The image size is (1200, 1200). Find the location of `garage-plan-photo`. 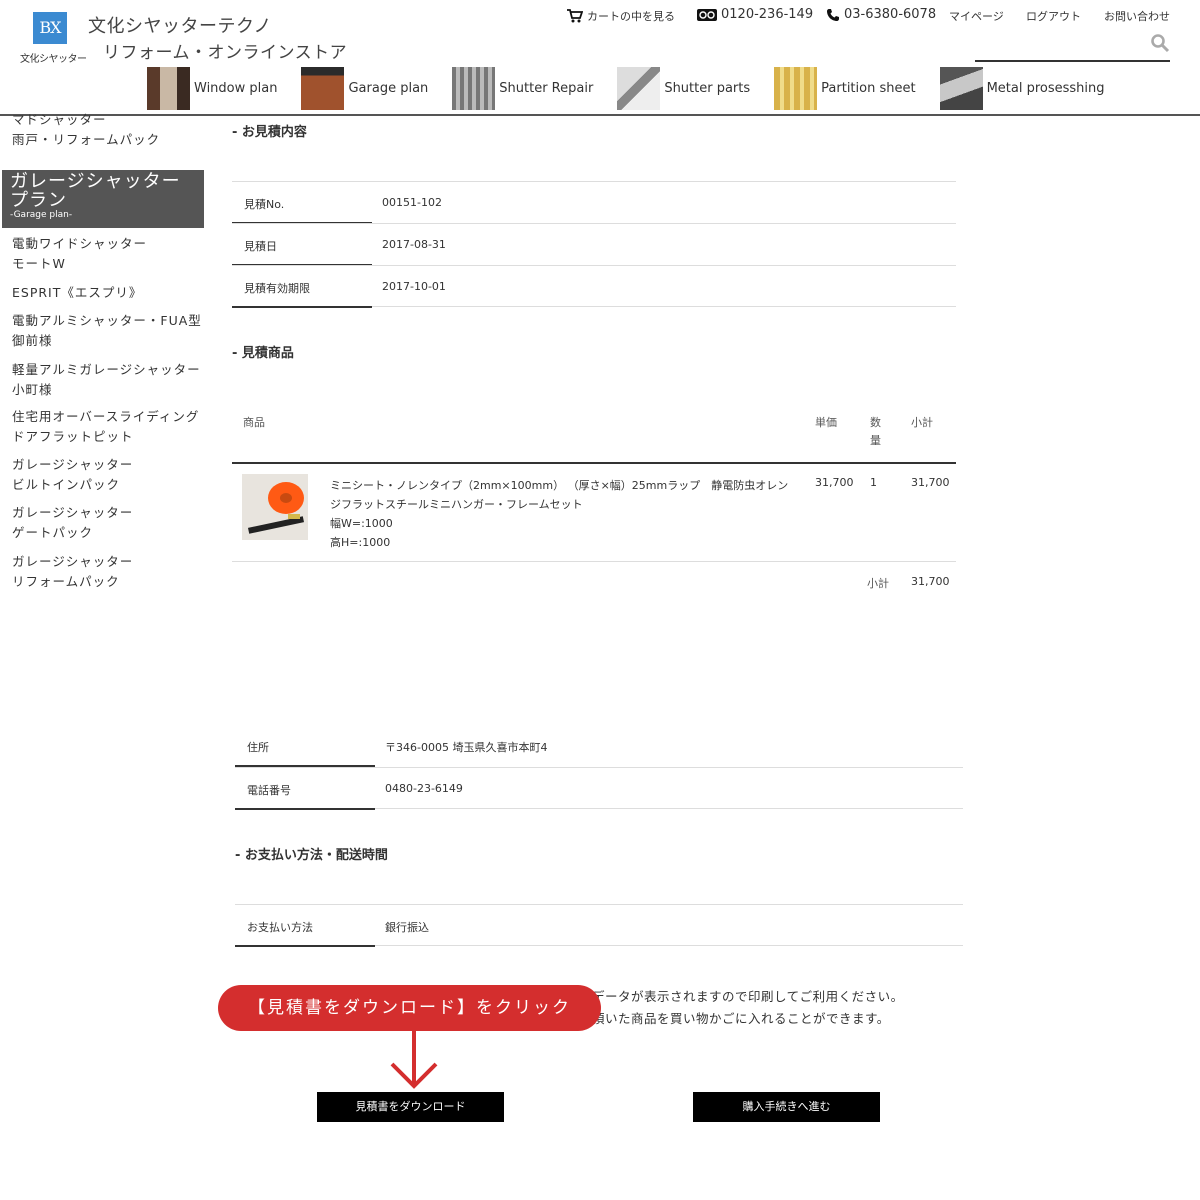

garage-plan-photo is located at coordinates (323, 88).